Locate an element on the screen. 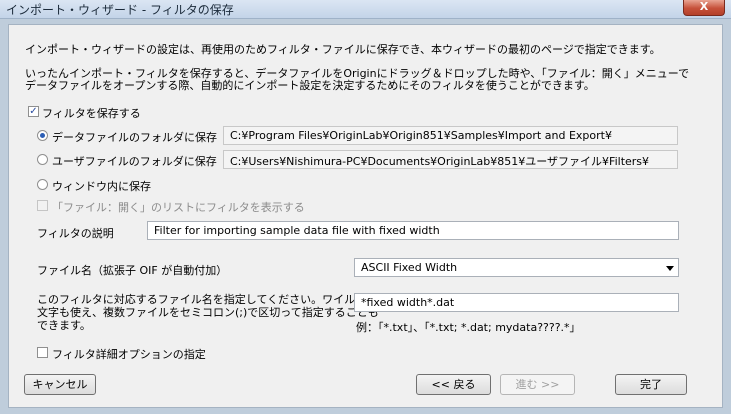 The height and width of the screenshot is (414, 731). radio-selected-dot is located at coordinates (42, 135).